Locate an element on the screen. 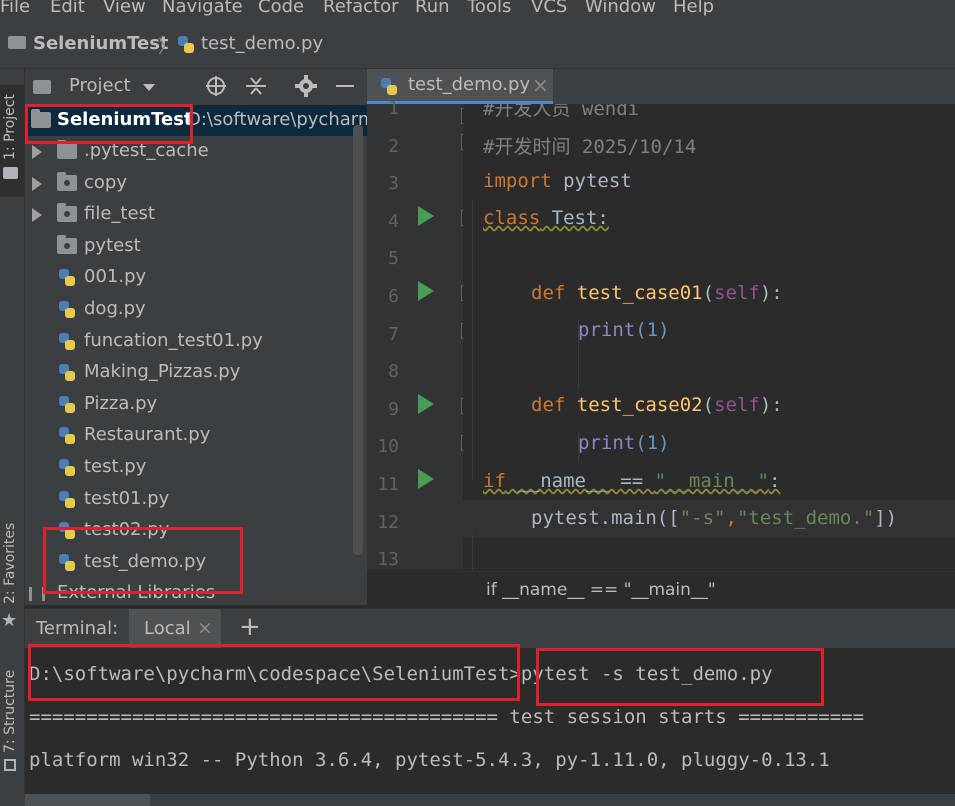 The height and width of the screenshot is (806, 955). menu-window: Window is located at coordinates (620, 8).